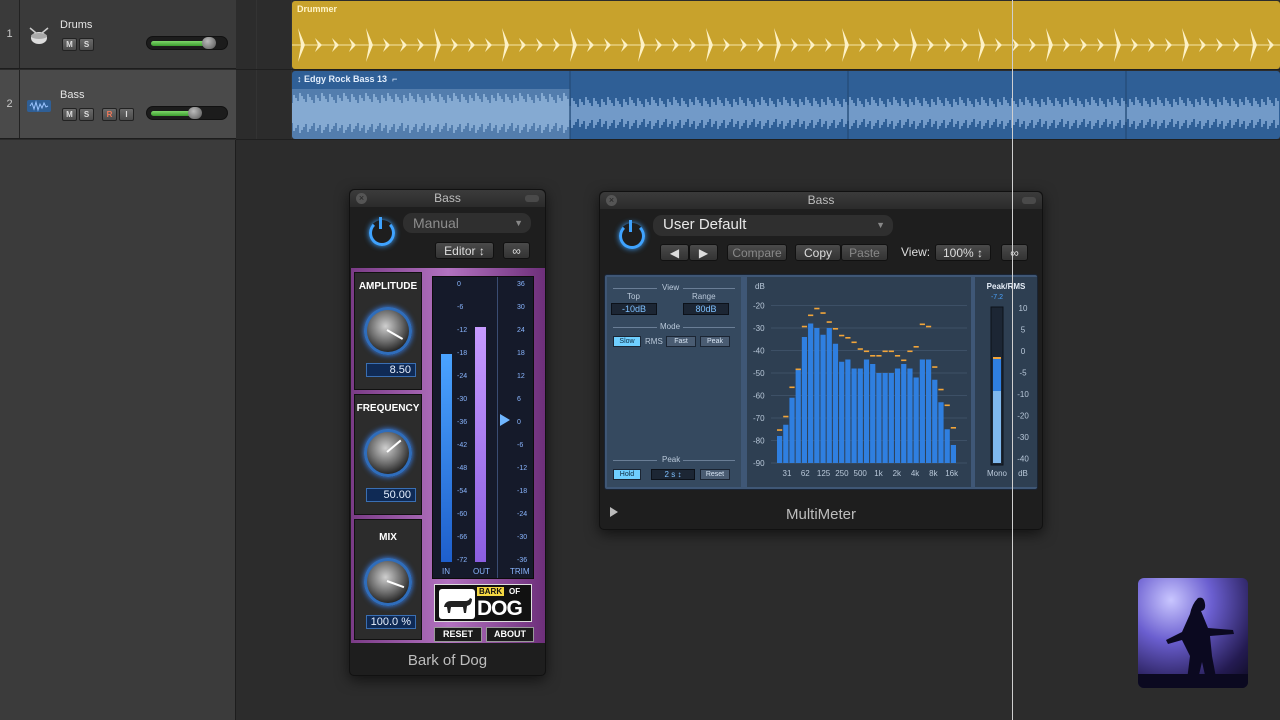 The image size is (1280, 720). What do you see at coordinates (634, 309) in the screenshot?
I see `top-field: -10dB` at bounding box center [634, 309].